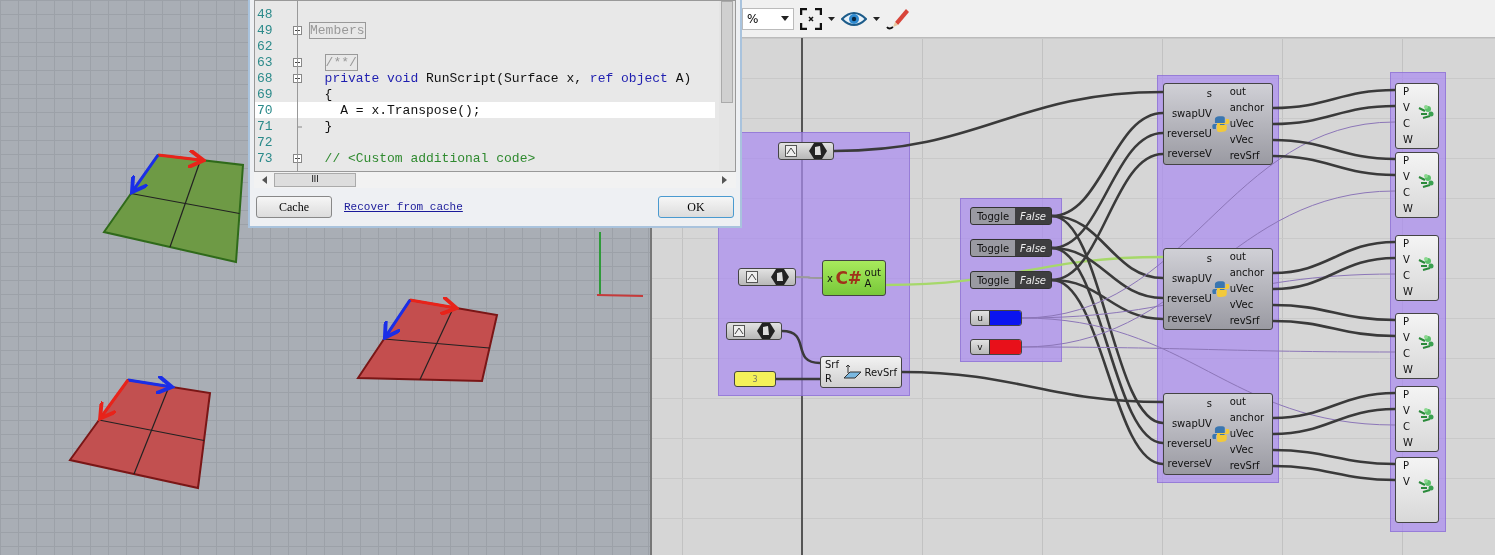  I want to click on code-line: private void RunScript(Surface x, ref object A), so click(507, 78).